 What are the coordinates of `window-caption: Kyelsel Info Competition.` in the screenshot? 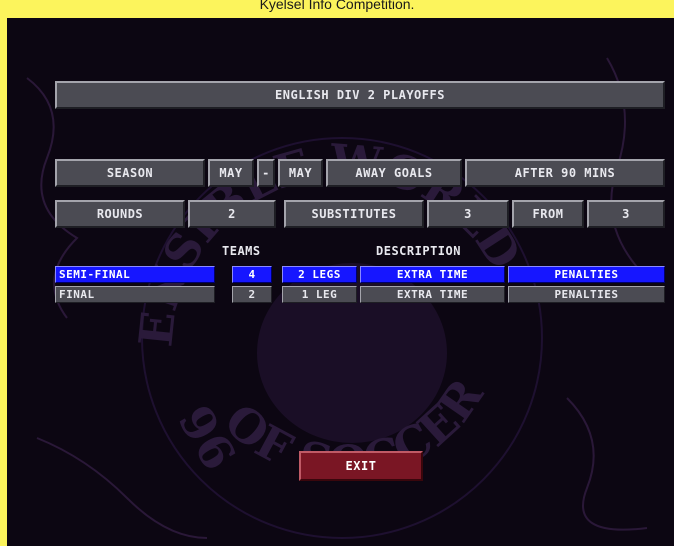 It's located at (337, 6).